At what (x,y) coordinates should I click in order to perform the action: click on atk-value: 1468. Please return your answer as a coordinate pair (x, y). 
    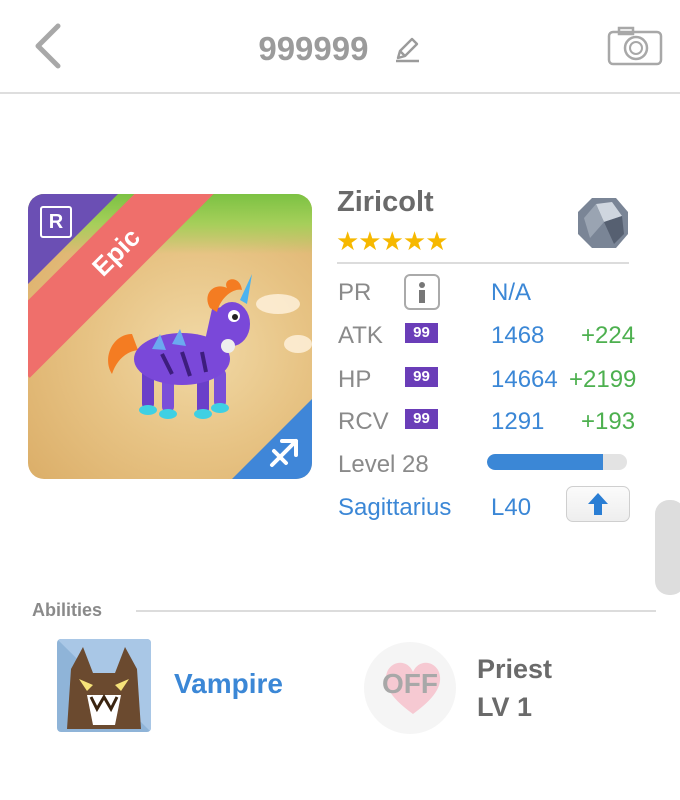
    Looking at the image, I should click on (518, 335).